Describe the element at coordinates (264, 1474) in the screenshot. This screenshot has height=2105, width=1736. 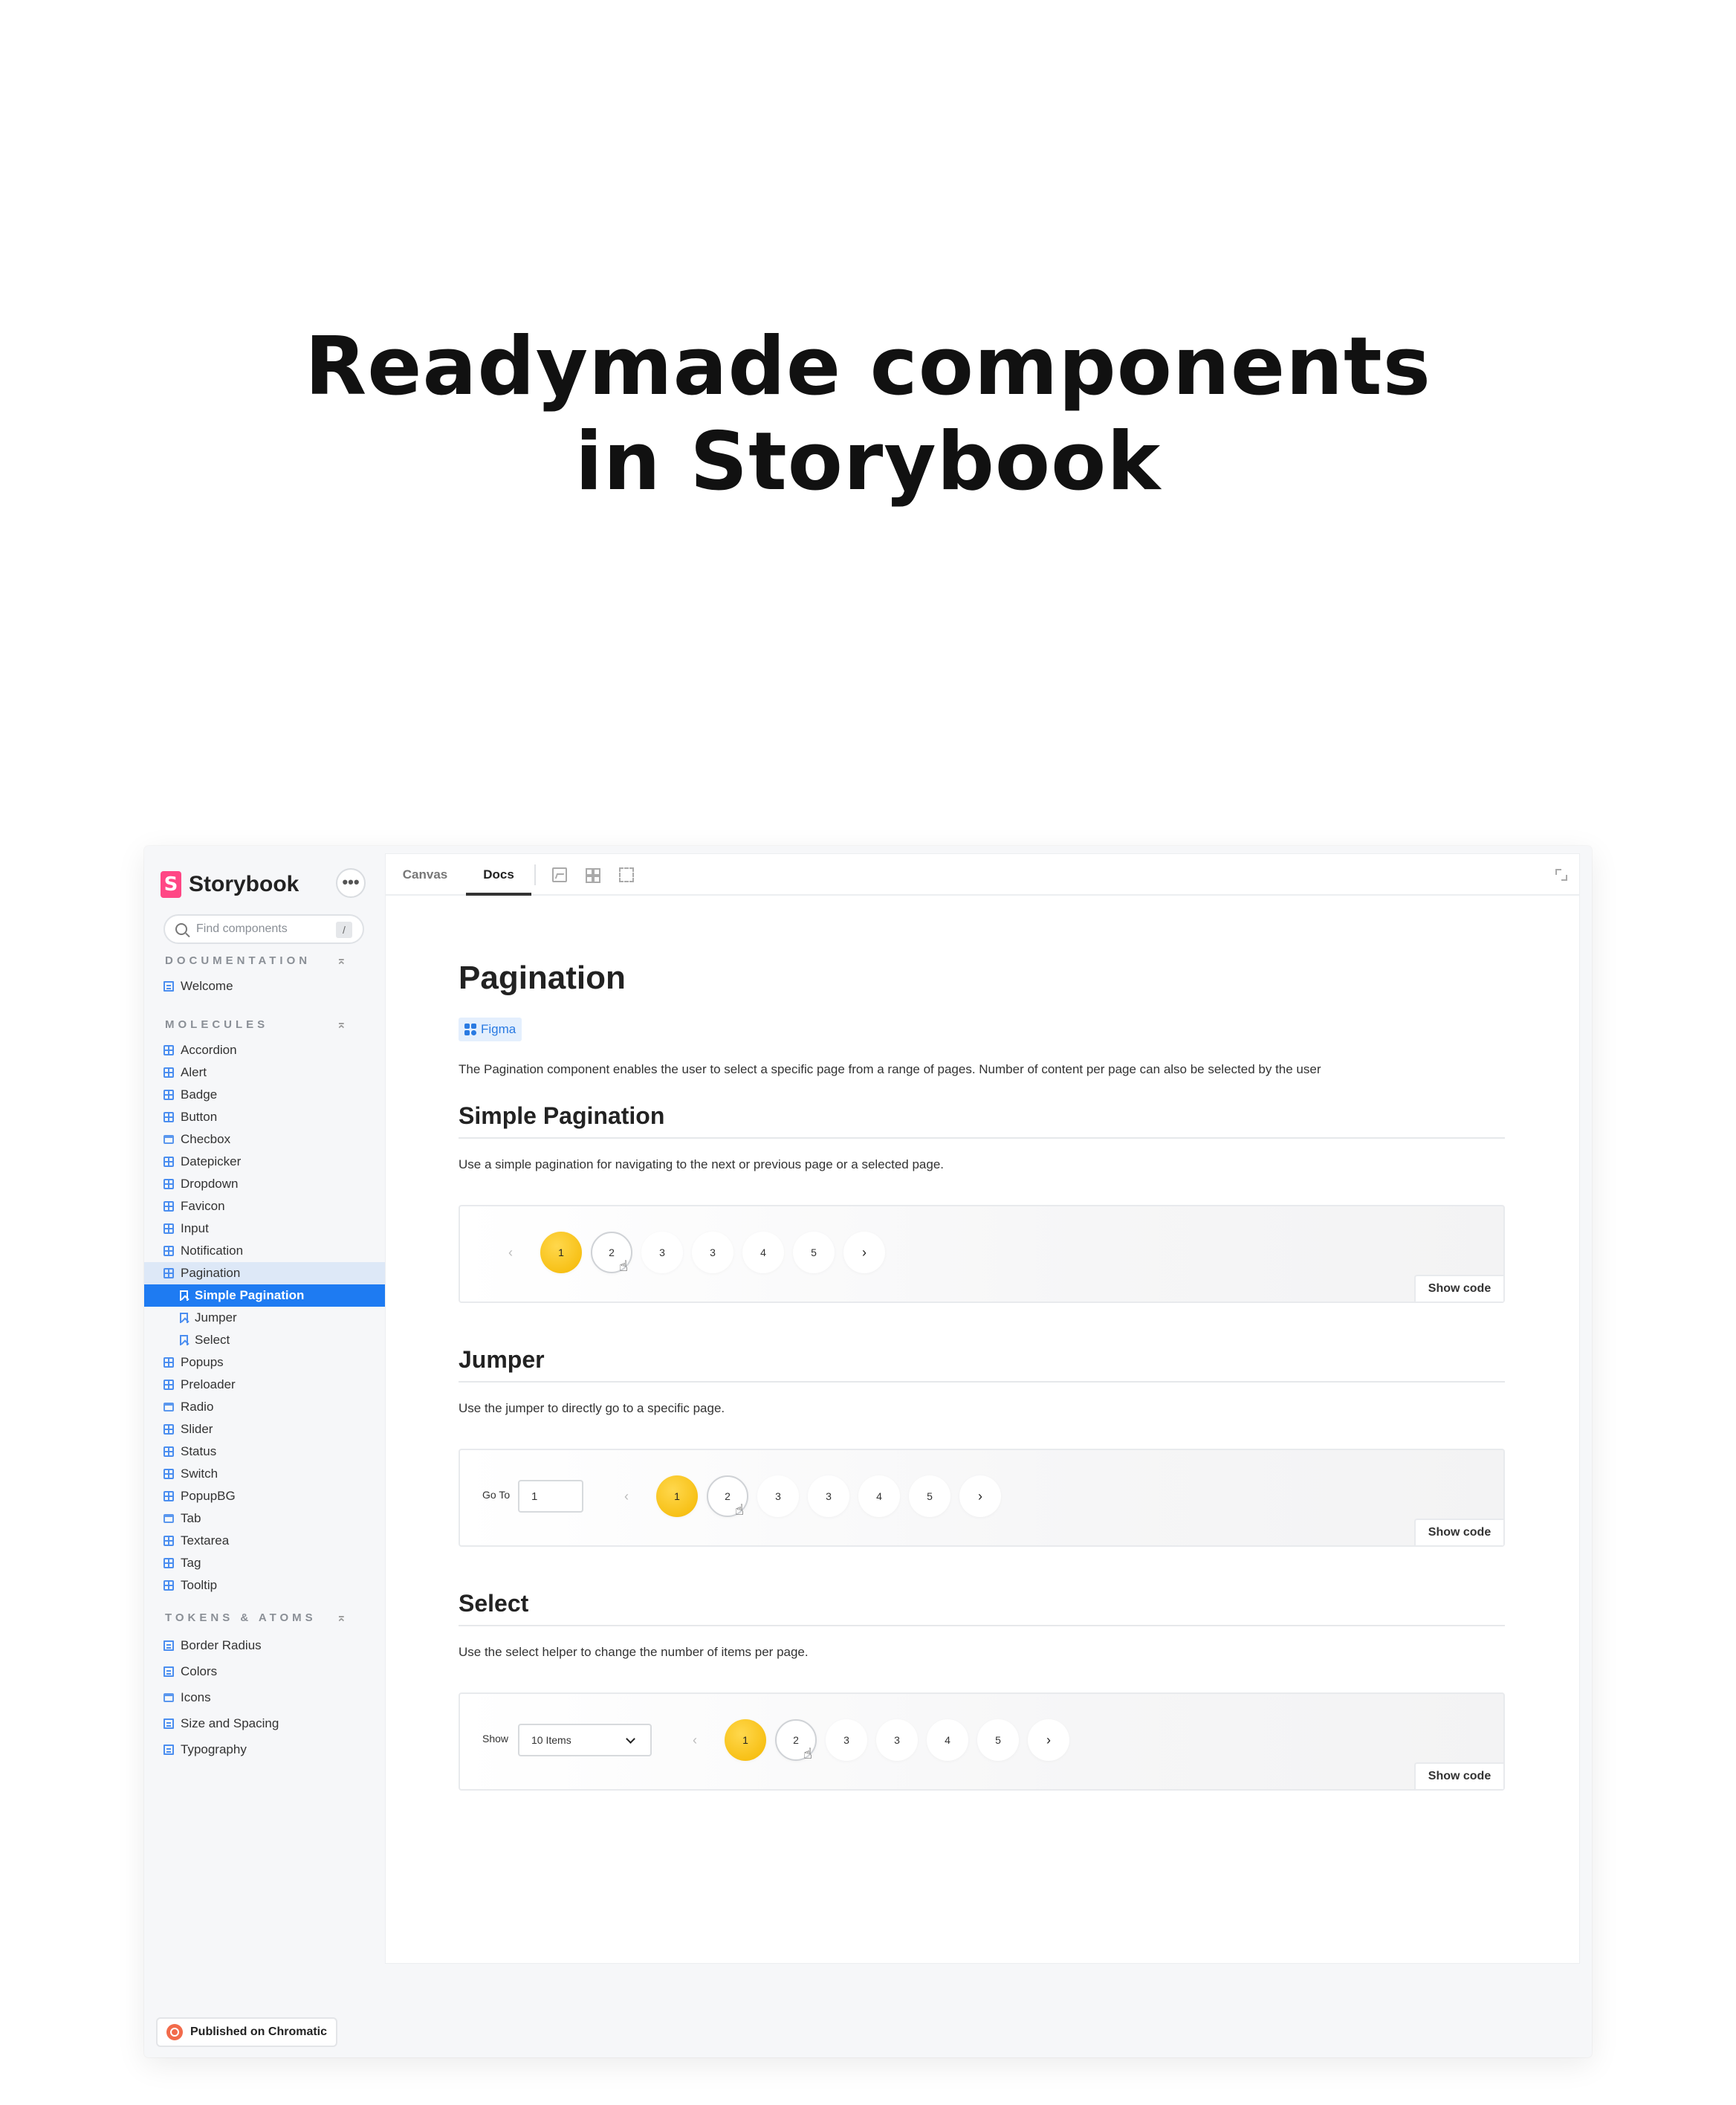
I see `sidebar-item-switch: Switch` at that location.